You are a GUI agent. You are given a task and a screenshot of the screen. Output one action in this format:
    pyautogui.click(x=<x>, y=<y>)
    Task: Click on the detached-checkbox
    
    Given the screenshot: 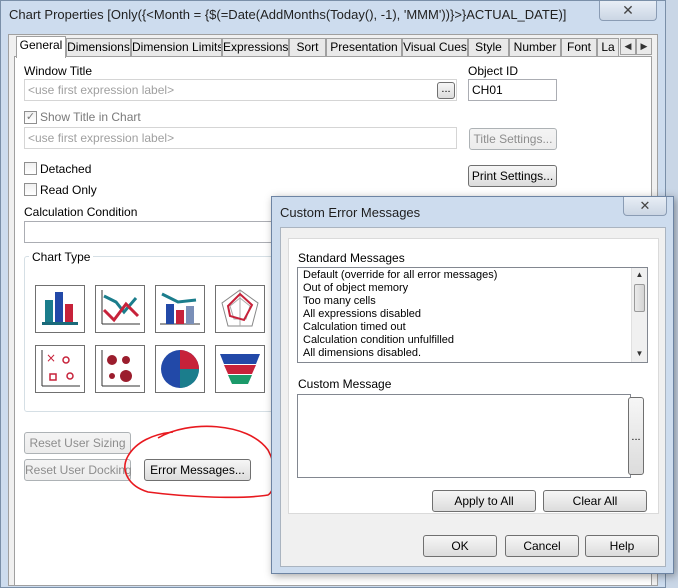 What is the action you would take?
    pyautogui.click(x=30, y=168)
    